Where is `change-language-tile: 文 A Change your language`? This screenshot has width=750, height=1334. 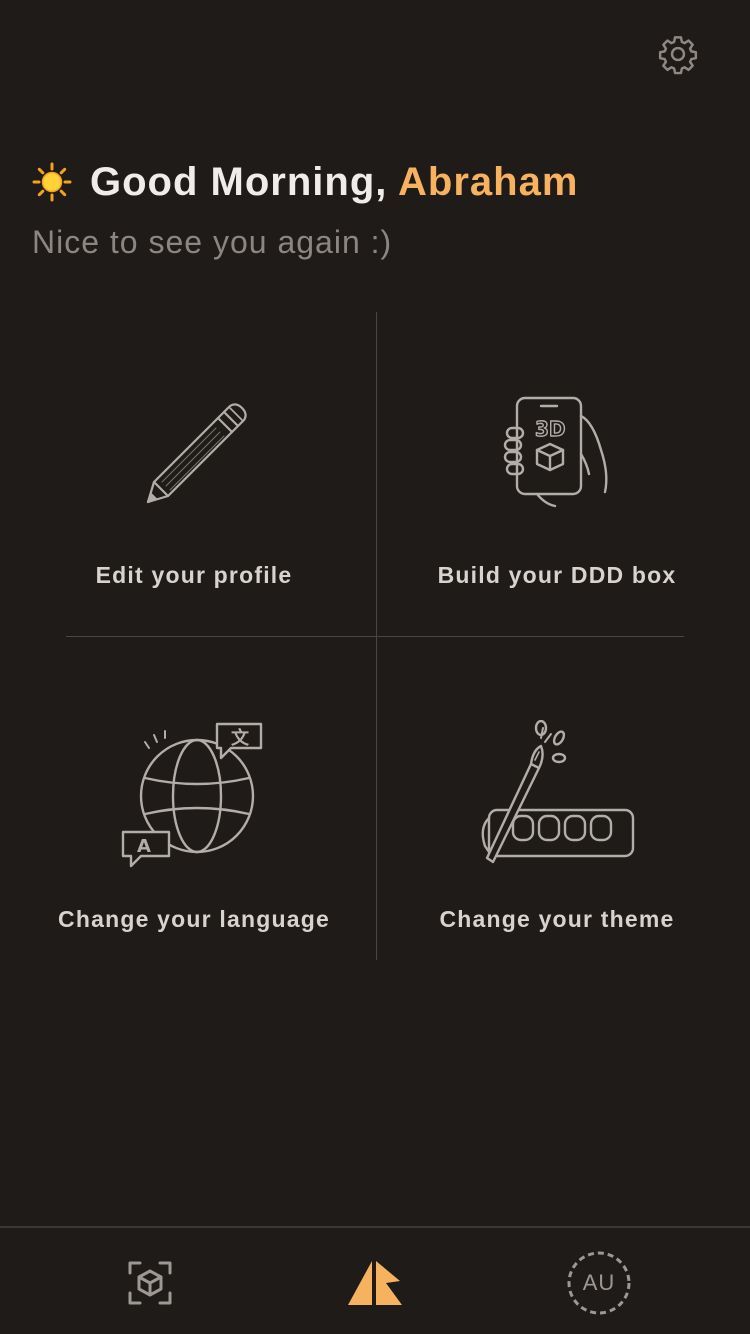
change-language-tile: 文 A Change your language is located at coordinates (194, 818).